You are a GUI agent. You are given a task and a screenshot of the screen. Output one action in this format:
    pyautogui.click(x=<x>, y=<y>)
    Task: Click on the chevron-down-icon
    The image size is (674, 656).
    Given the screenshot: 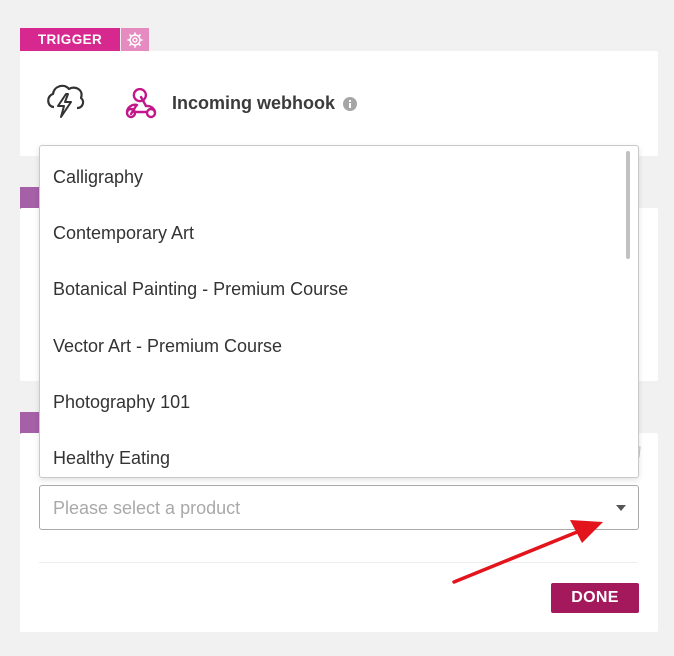 What is the action you would take?
    pyautogui.click(x=621, y=508)
    